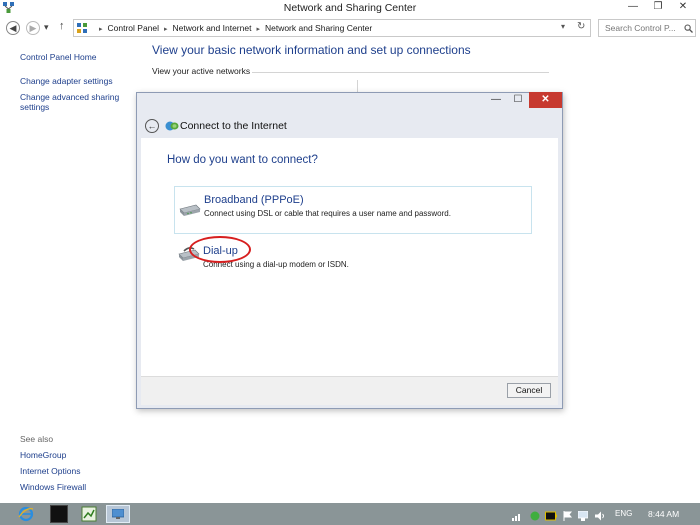 This screenshot has height=525, width=700. I want to click on taskbar: ENG 8:44 AM, so click(350, 514).